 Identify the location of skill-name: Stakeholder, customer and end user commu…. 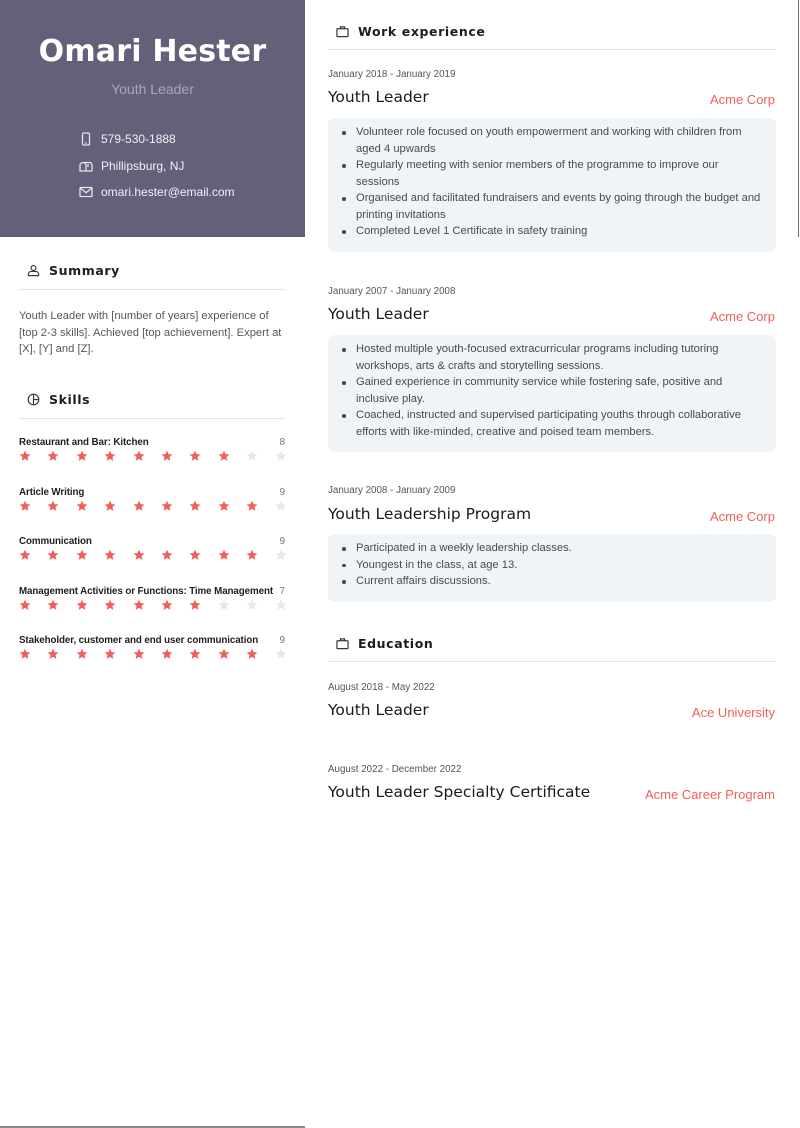
(139, 640).